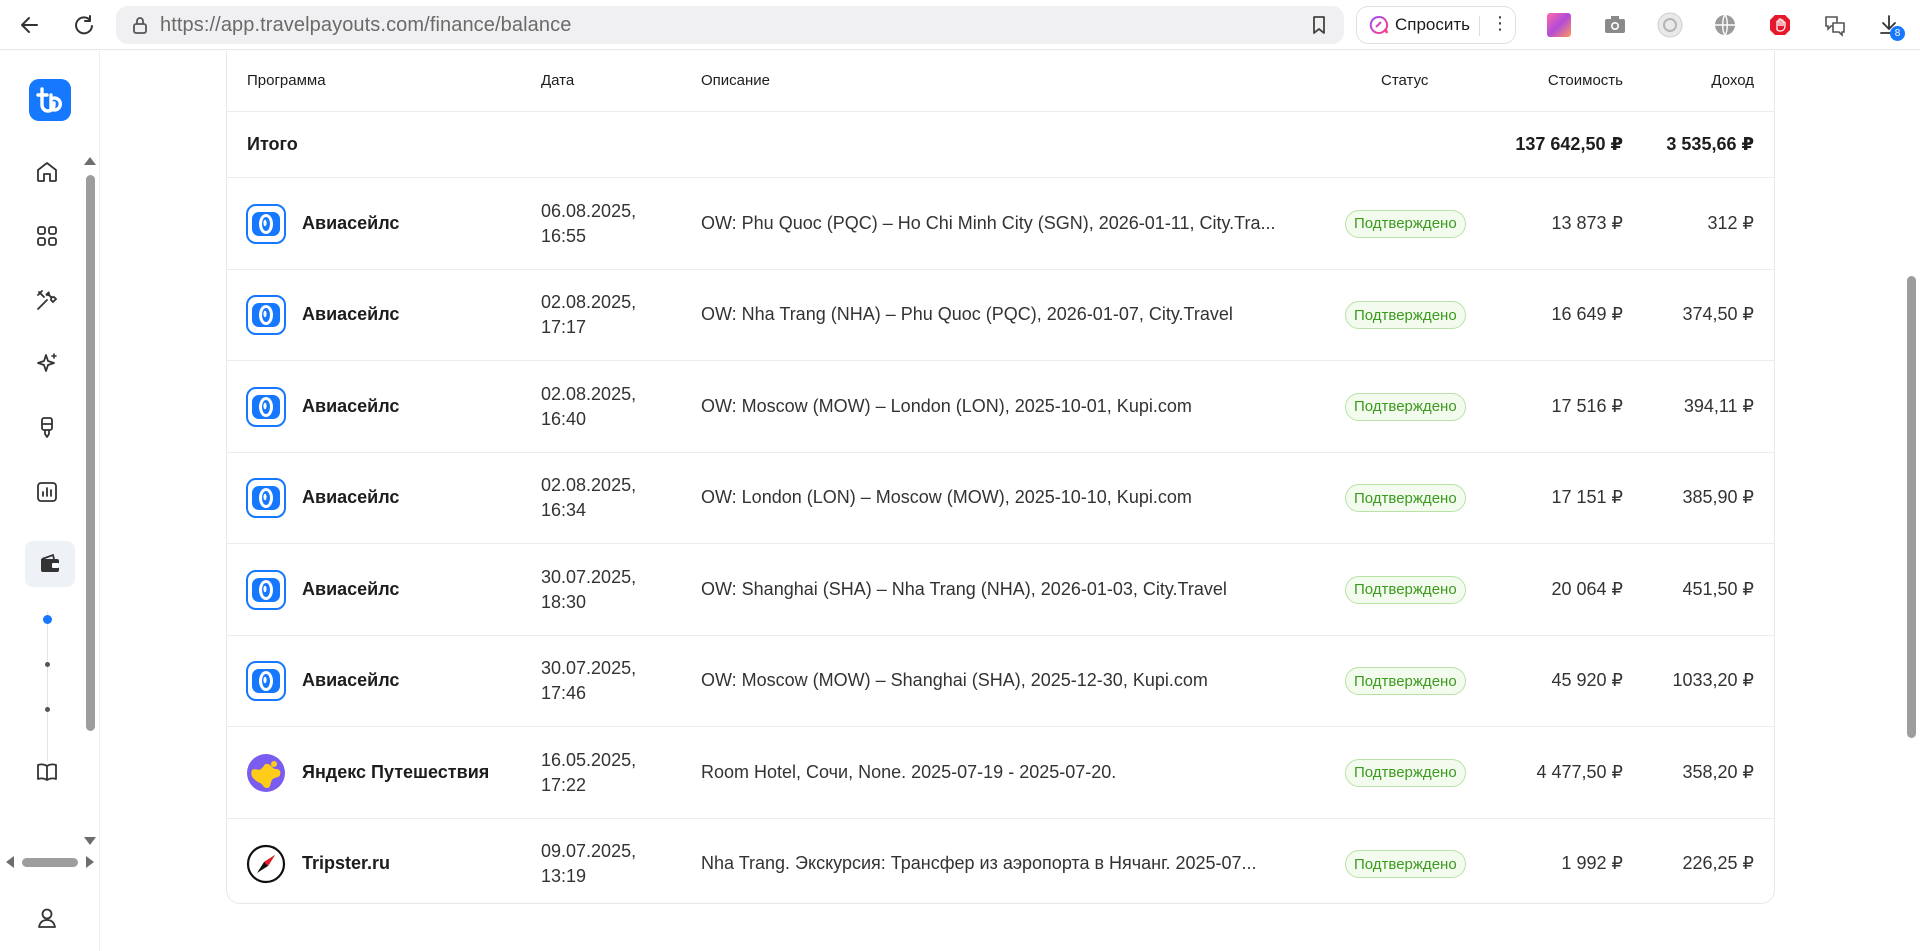  What do you see at coordinates (589, 668) in the screenshot?
I see `row-date-day: 30.07.2025,` at bounding box center [589, 668].